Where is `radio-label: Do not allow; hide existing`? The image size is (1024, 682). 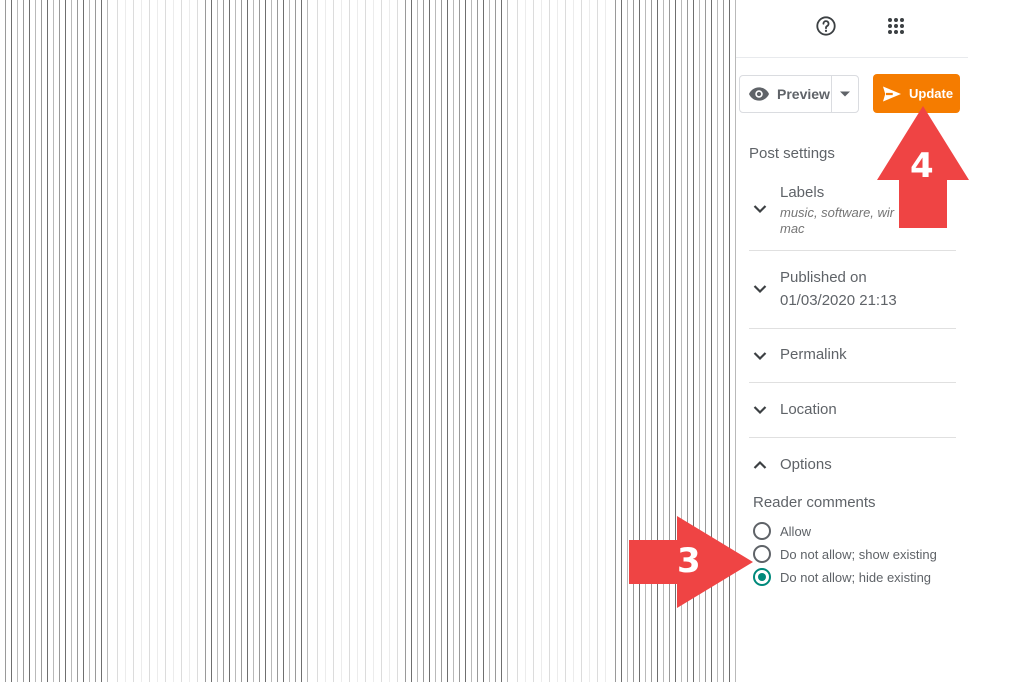 radio-label: Do not allow; hide existing is located at coordinates (856, 577).